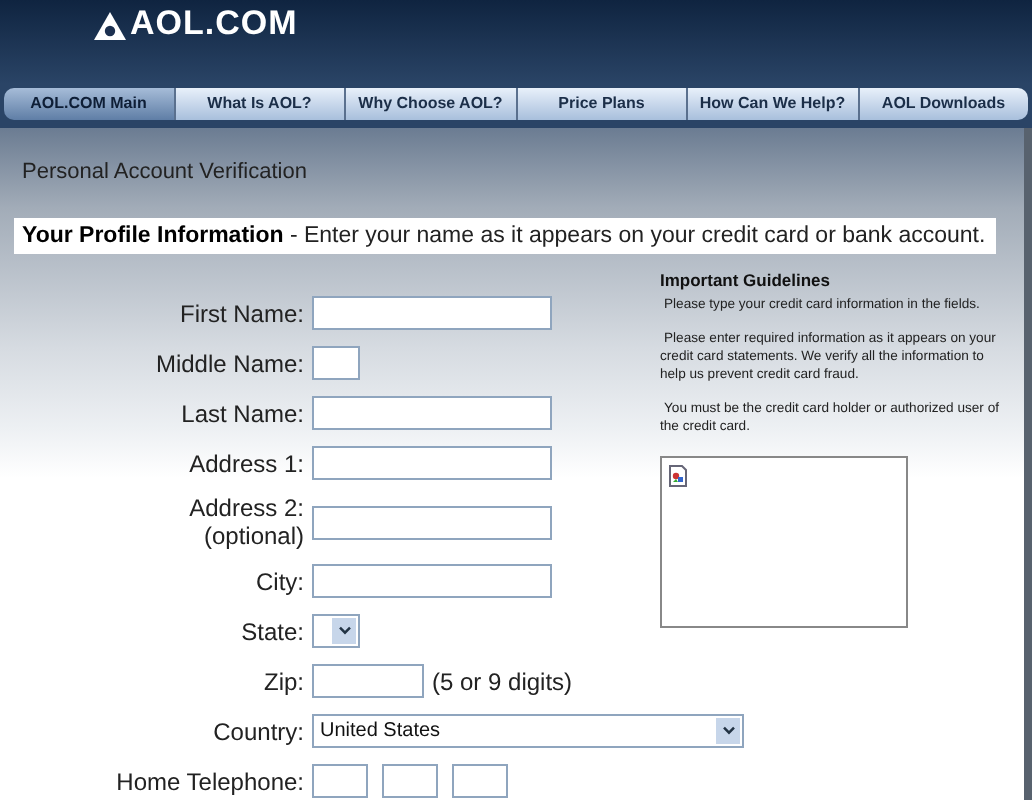 This screenshot has width=1032, height=800. Describe the element at coordinates (229, 363) in the screenshot. I see `field-label: Middle Name:` at that location.